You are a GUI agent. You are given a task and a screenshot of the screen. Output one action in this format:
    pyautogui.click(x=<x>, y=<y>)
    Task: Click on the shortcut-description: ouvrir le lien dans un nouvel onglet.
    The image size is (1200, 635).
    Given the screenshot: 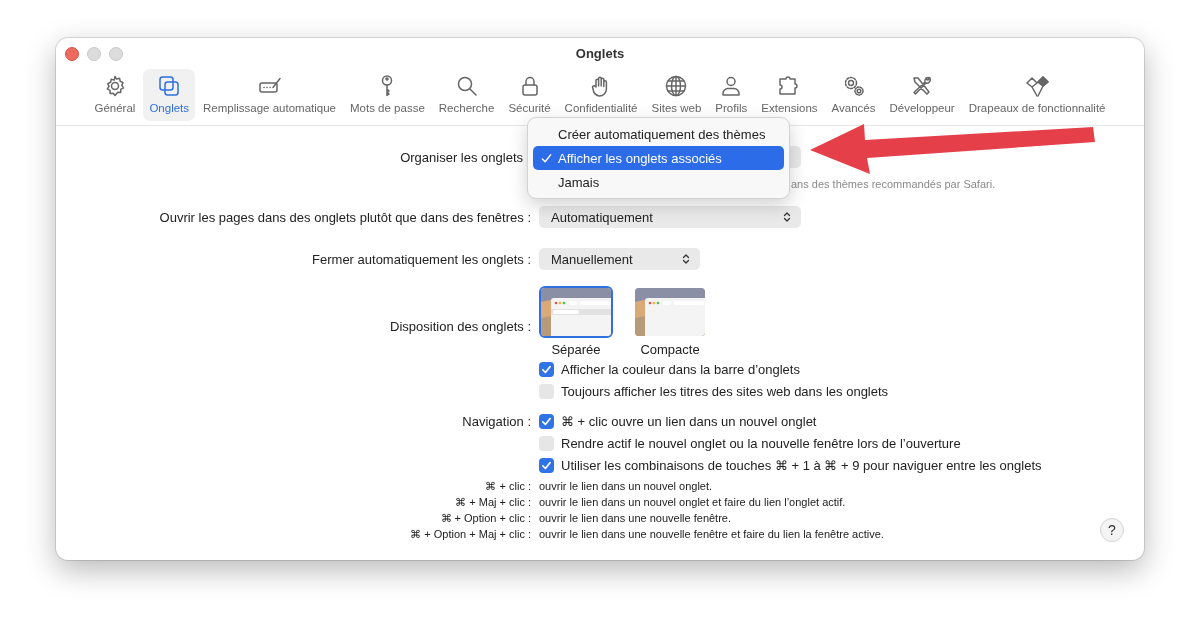 What is the action you would take?
    pyautogui.click(x=626, y=486)
    